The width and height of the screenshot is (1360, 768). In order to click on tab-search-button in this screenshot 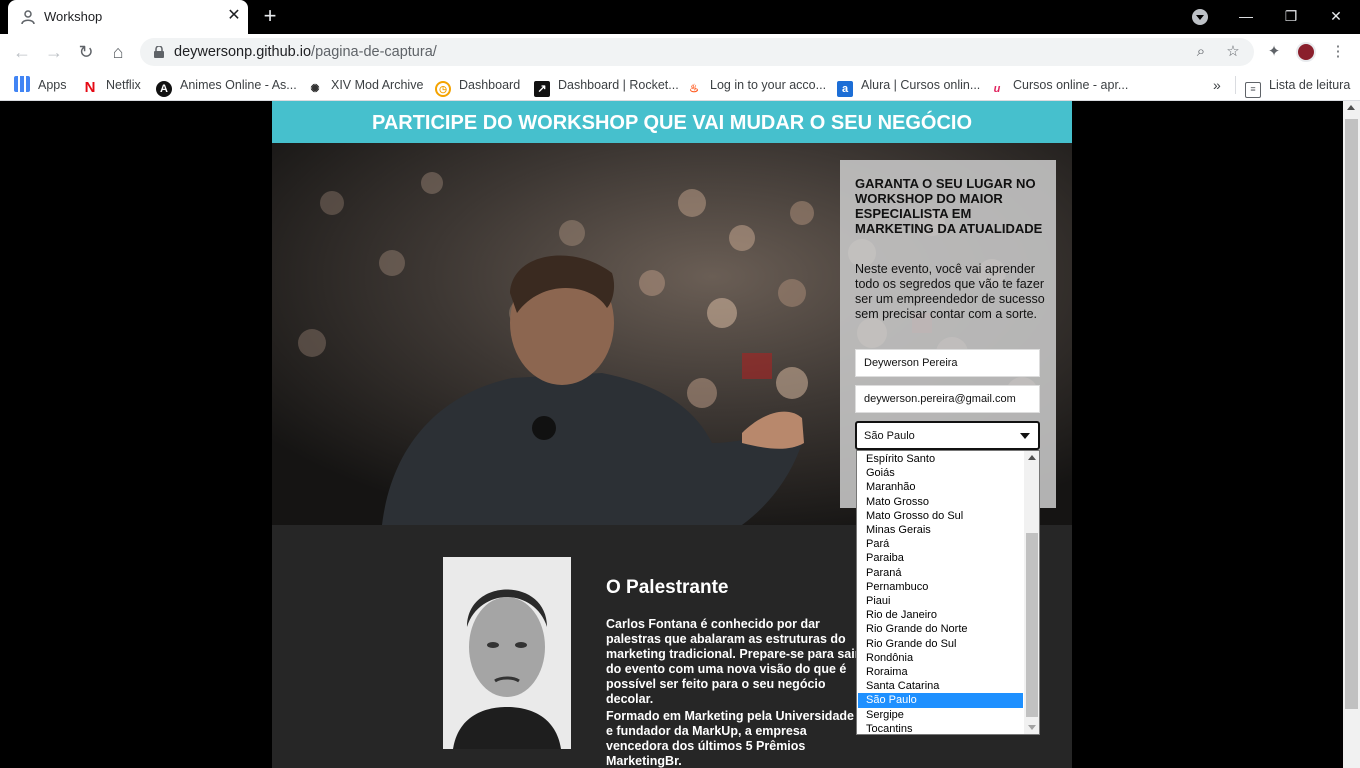, I will do `click(1200, 17)`.